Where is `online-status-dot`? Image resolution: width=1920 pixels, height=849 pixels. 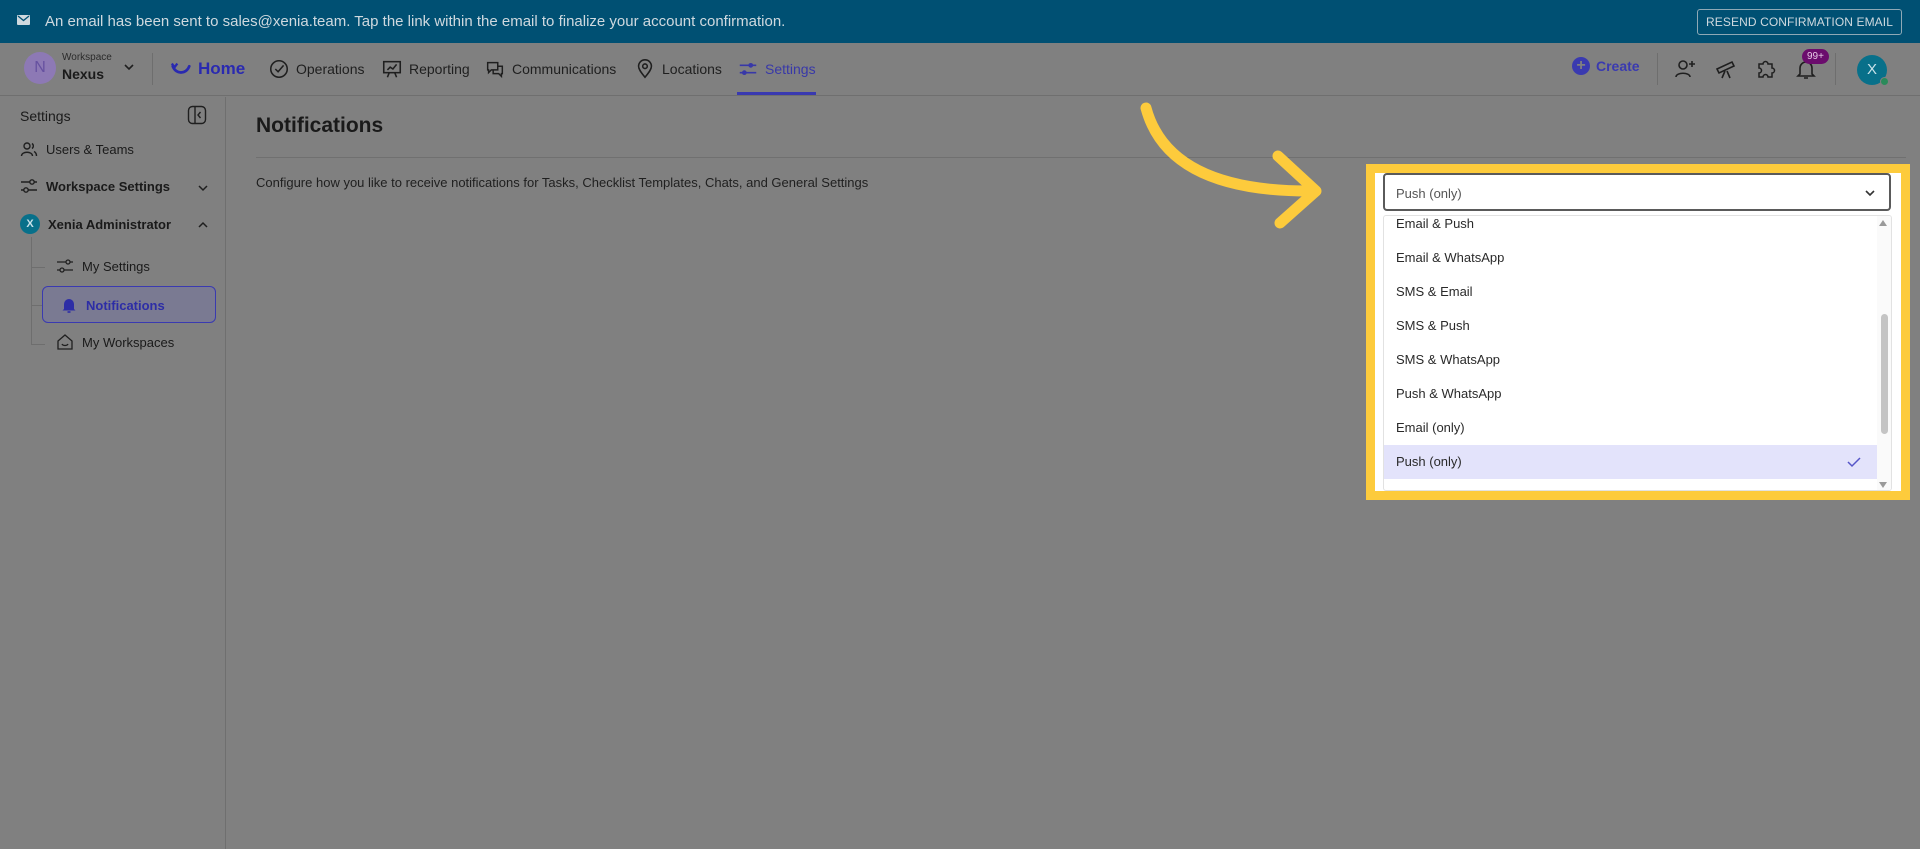 online-status-dot is located at coordinates (1884, 81).